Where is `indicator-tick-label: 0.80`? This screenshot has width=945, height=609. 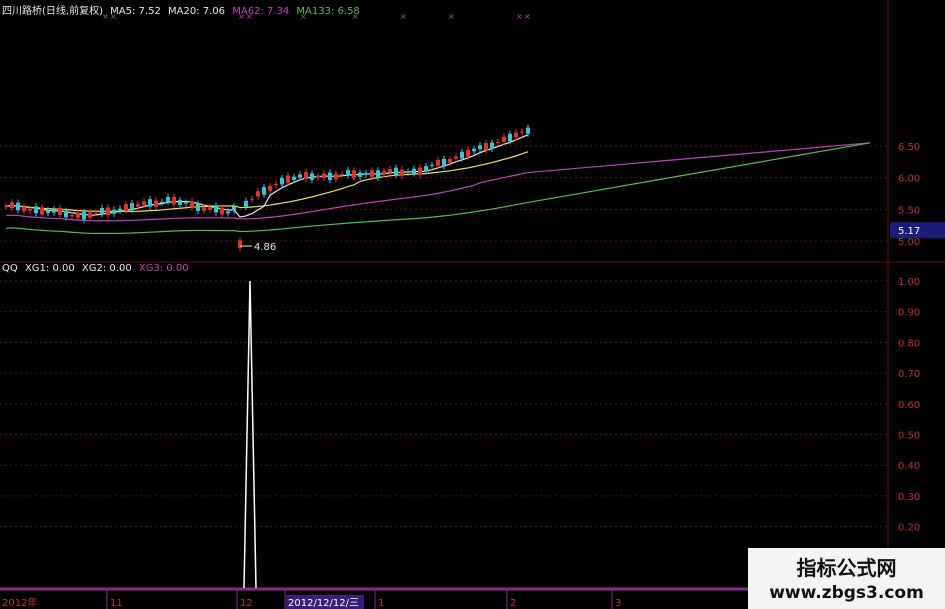
indicator-tick-label: 0.80 is located at coordinates (909, 343).